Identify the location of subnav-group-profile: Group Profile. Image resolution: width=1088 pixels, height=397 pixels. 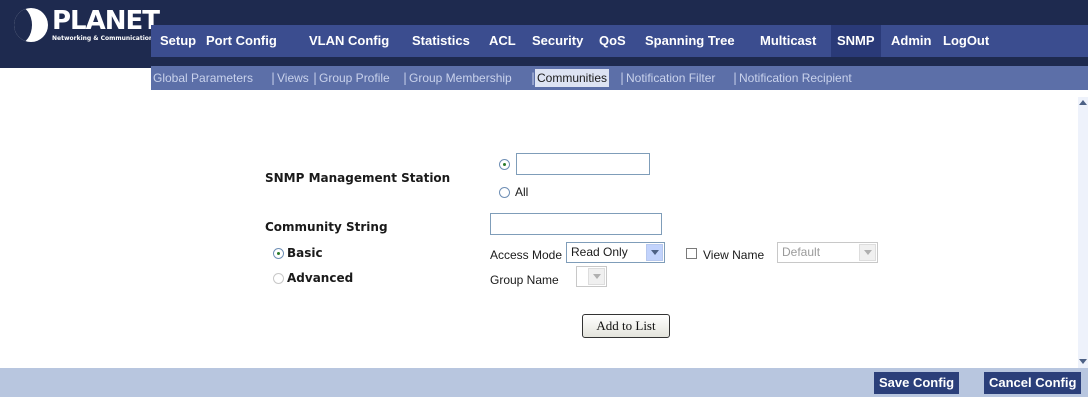
(354, 78).